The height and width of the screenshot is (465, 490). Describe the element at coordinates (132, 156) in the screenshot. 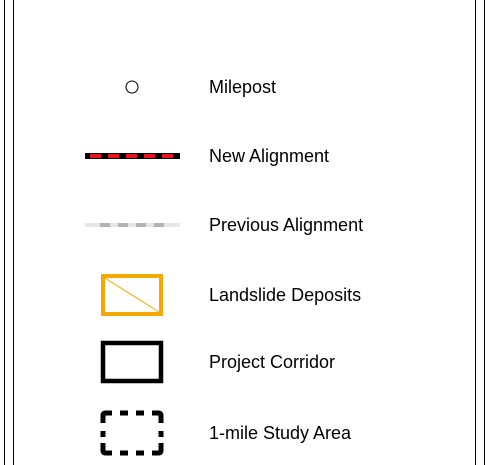

I see `new-alignment-line-icon` at that location.